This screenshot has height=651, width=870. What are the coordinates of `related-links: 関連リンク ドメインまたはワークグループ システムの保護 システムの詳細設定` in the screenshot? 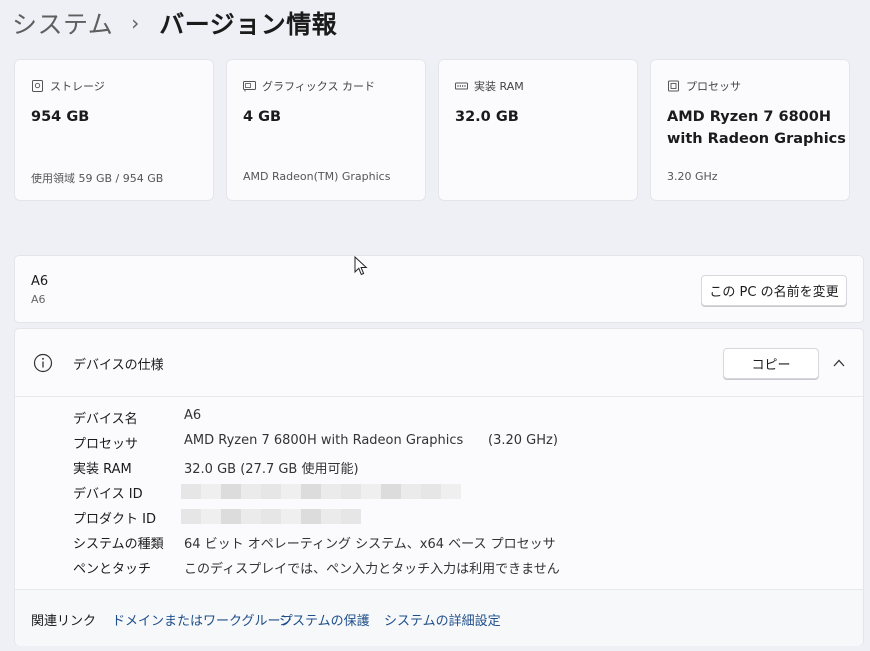 It's located at (439, 617).